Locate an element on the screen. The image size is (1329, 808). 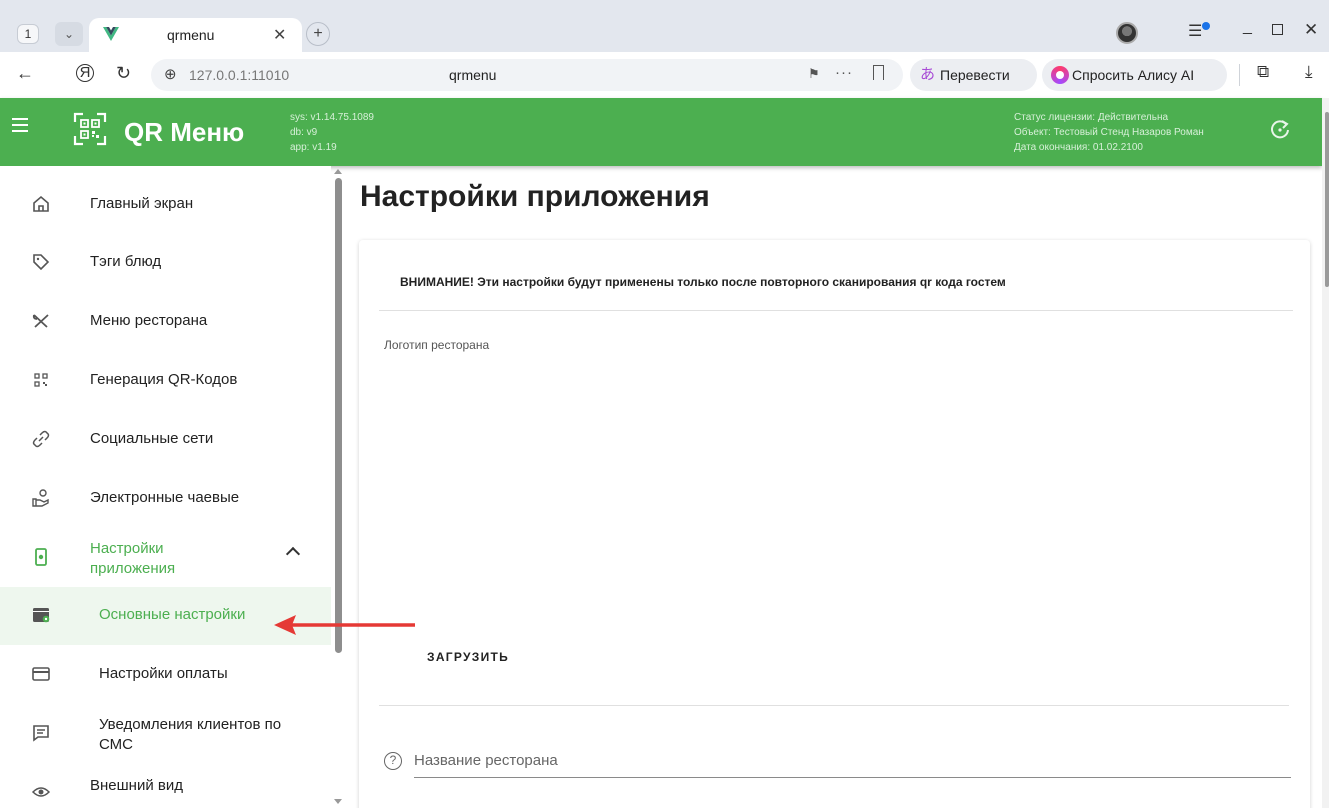
vue-logo-icon is located at coordinates (111, 34).